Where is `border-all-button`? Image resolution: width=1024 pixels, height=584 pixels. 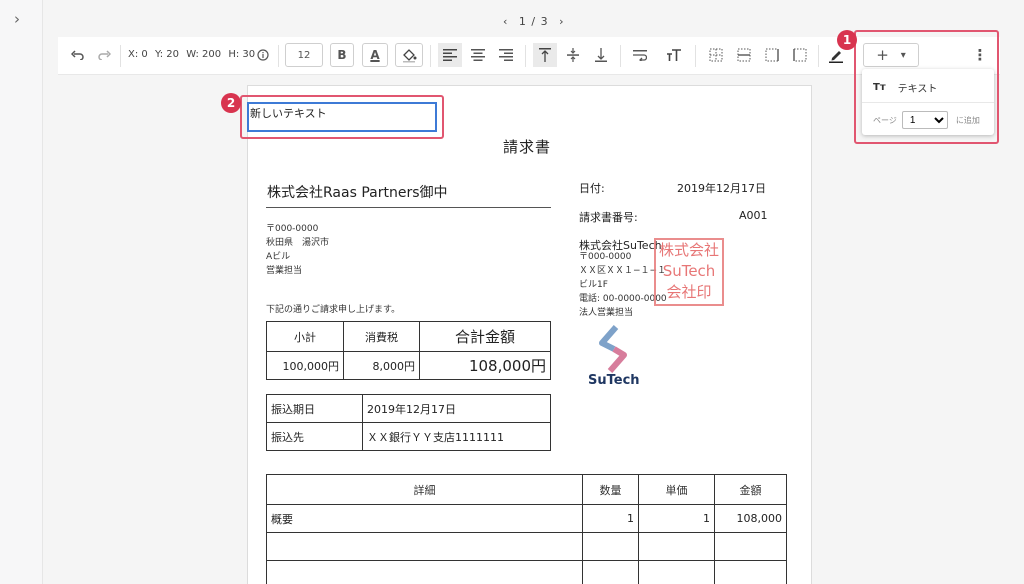
border-all-button is located at coordinates (716, 55).